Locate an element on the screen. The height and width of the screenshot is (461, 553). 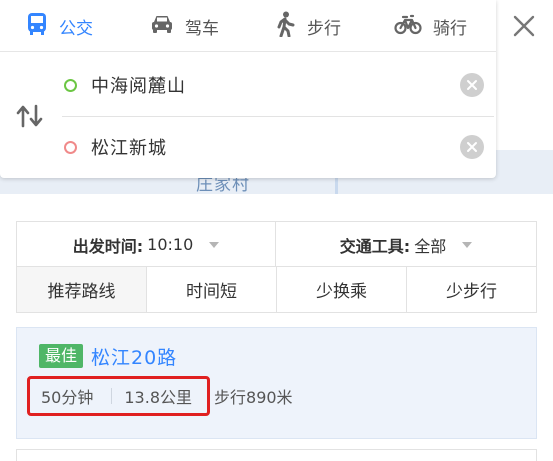
tab-label: 步行 is located at coordinates (324, 28).